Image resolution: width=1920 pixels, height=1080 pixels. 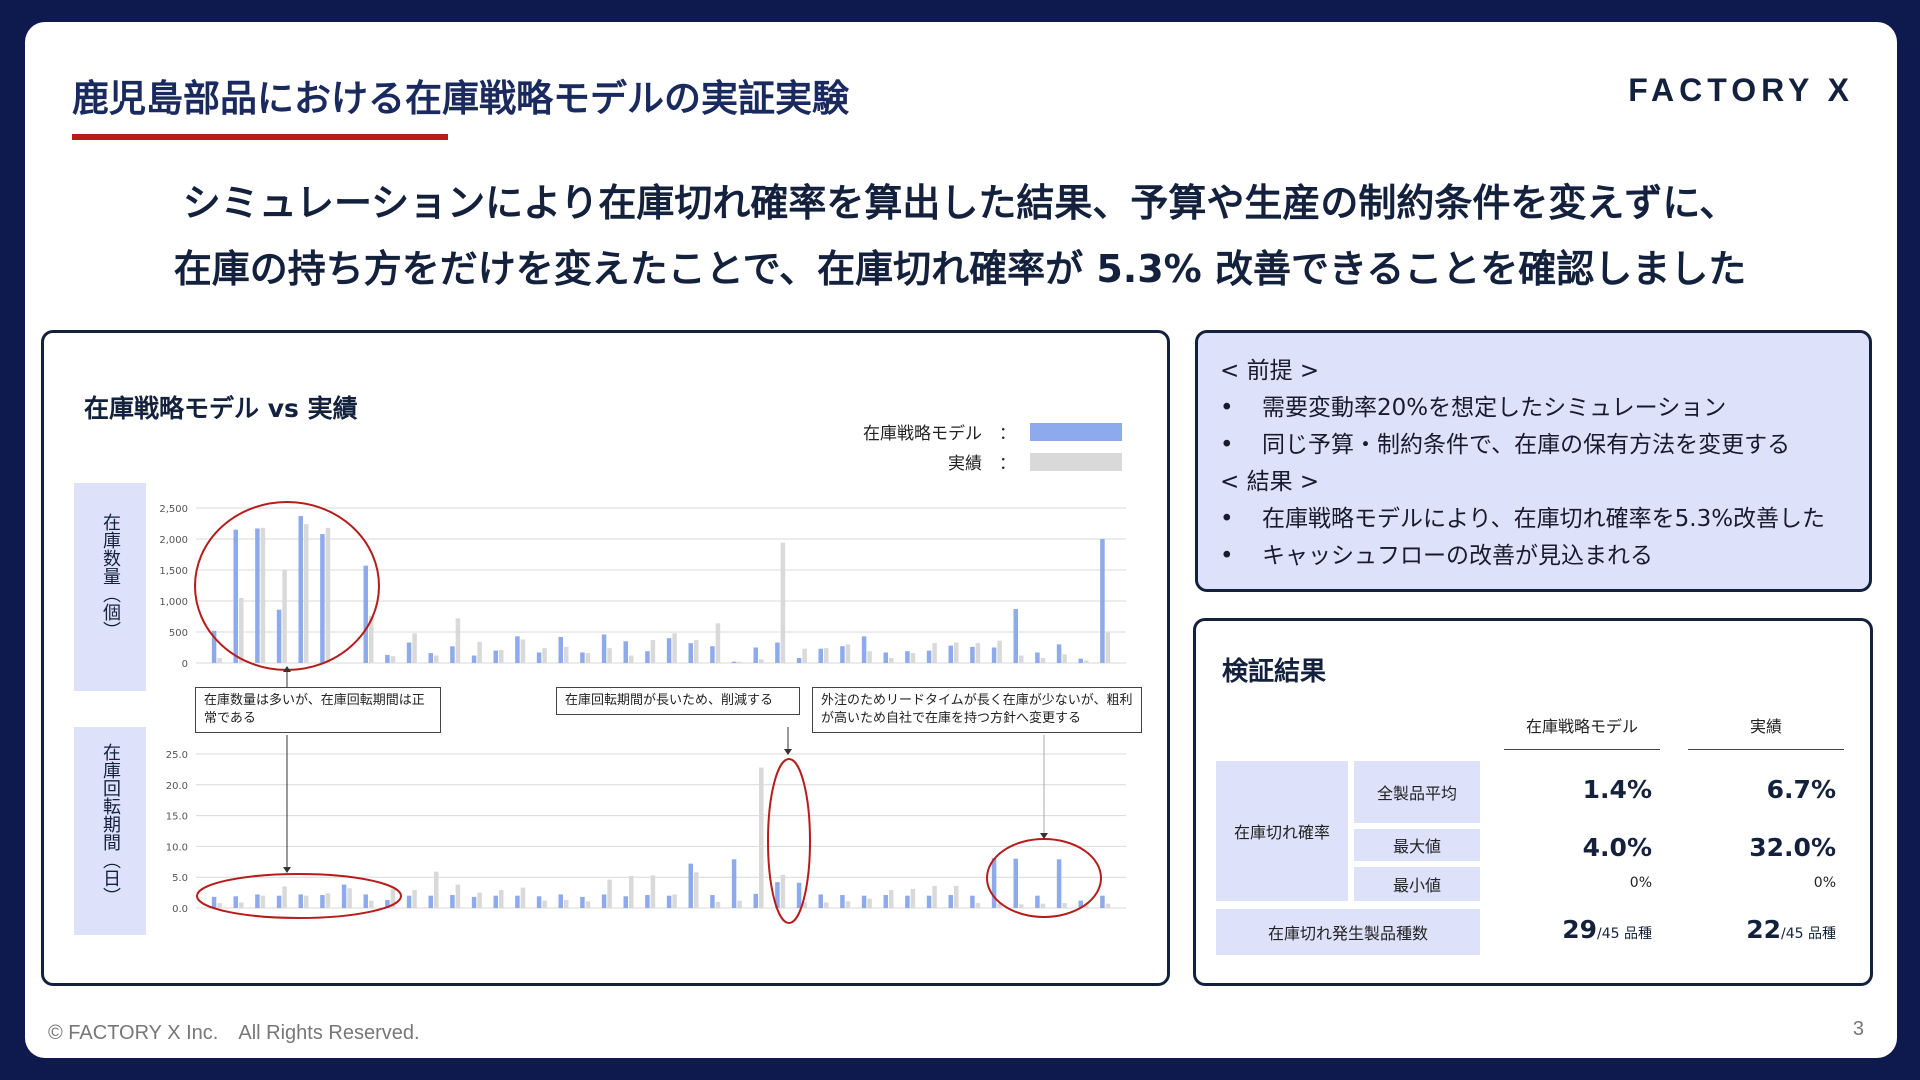 I want to click on model-count-value: 29/45 品種, so click(x=1577, y=929).